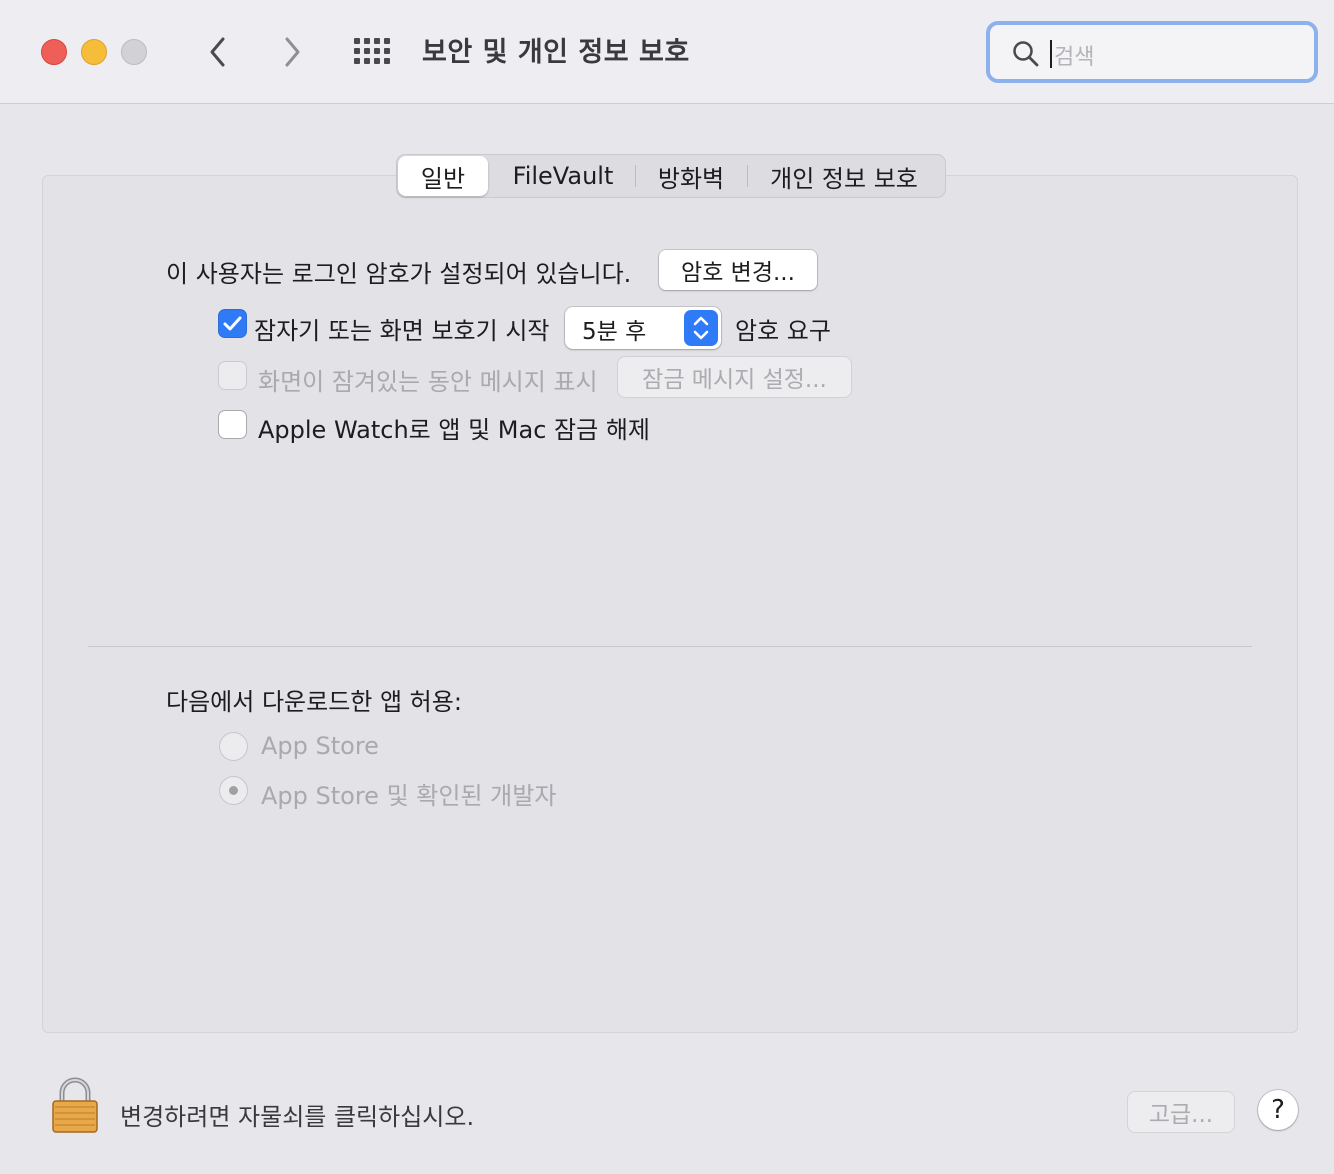 This screenshot has width=1334, height=1174. I want to click on show-all-grid-icon, so click(373, 52).